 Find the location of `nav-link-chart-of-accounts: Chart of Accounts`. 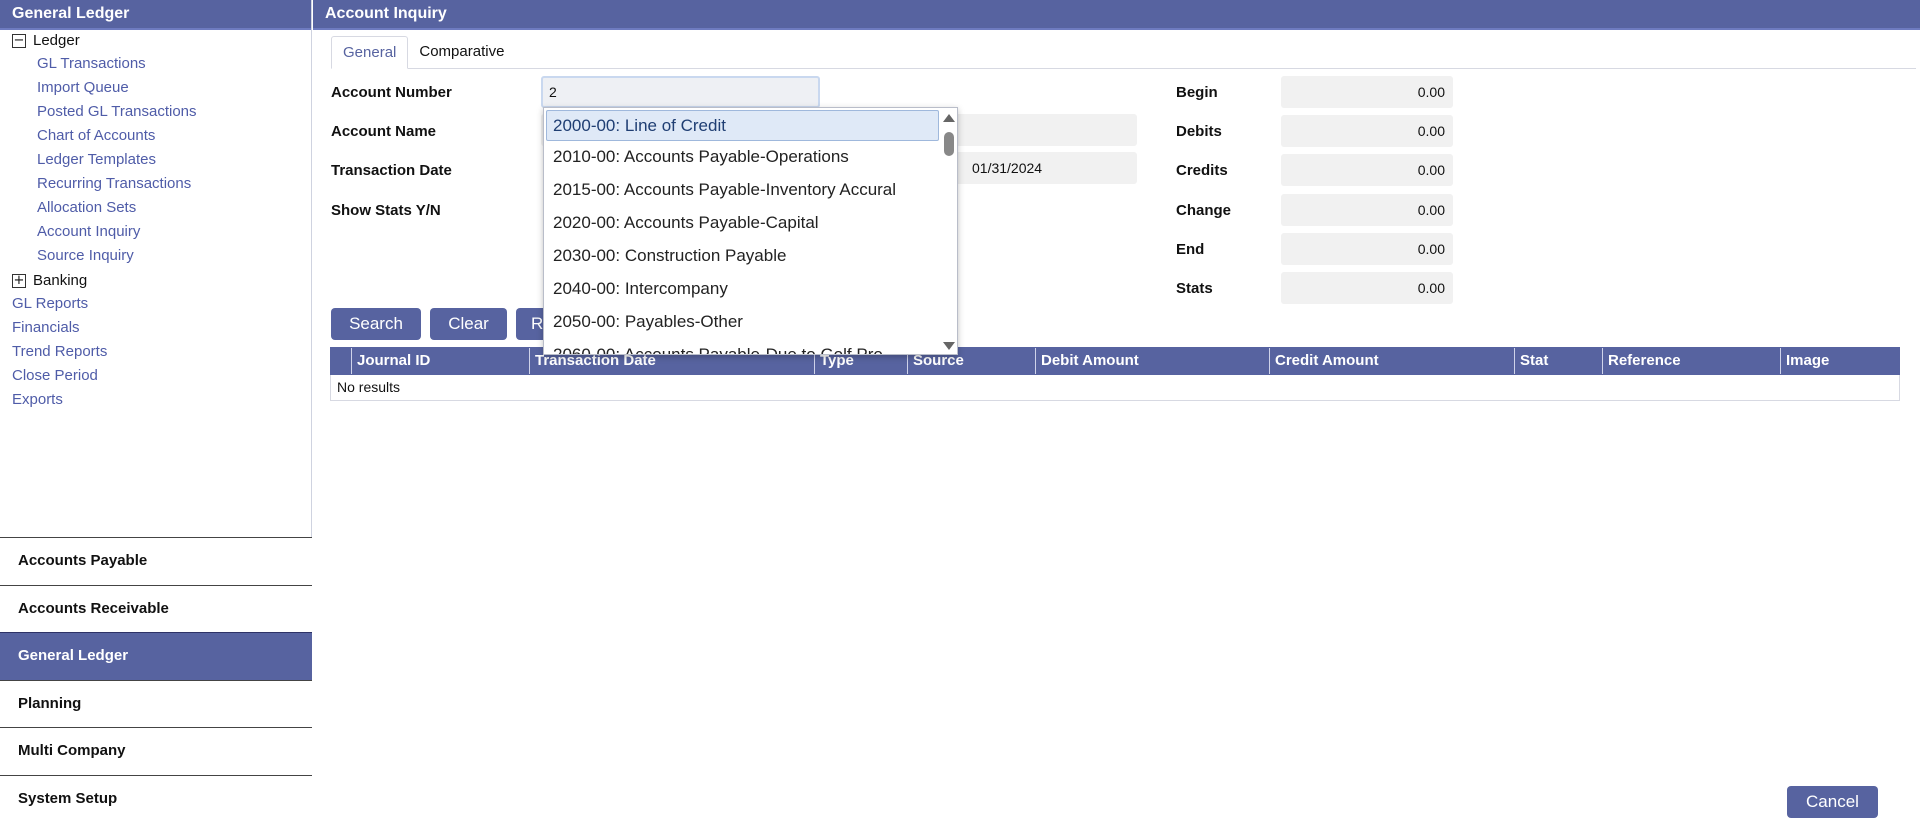

nav-link-chart-of-accounts: Chart of Accounts is located at coordinates (96, 135).